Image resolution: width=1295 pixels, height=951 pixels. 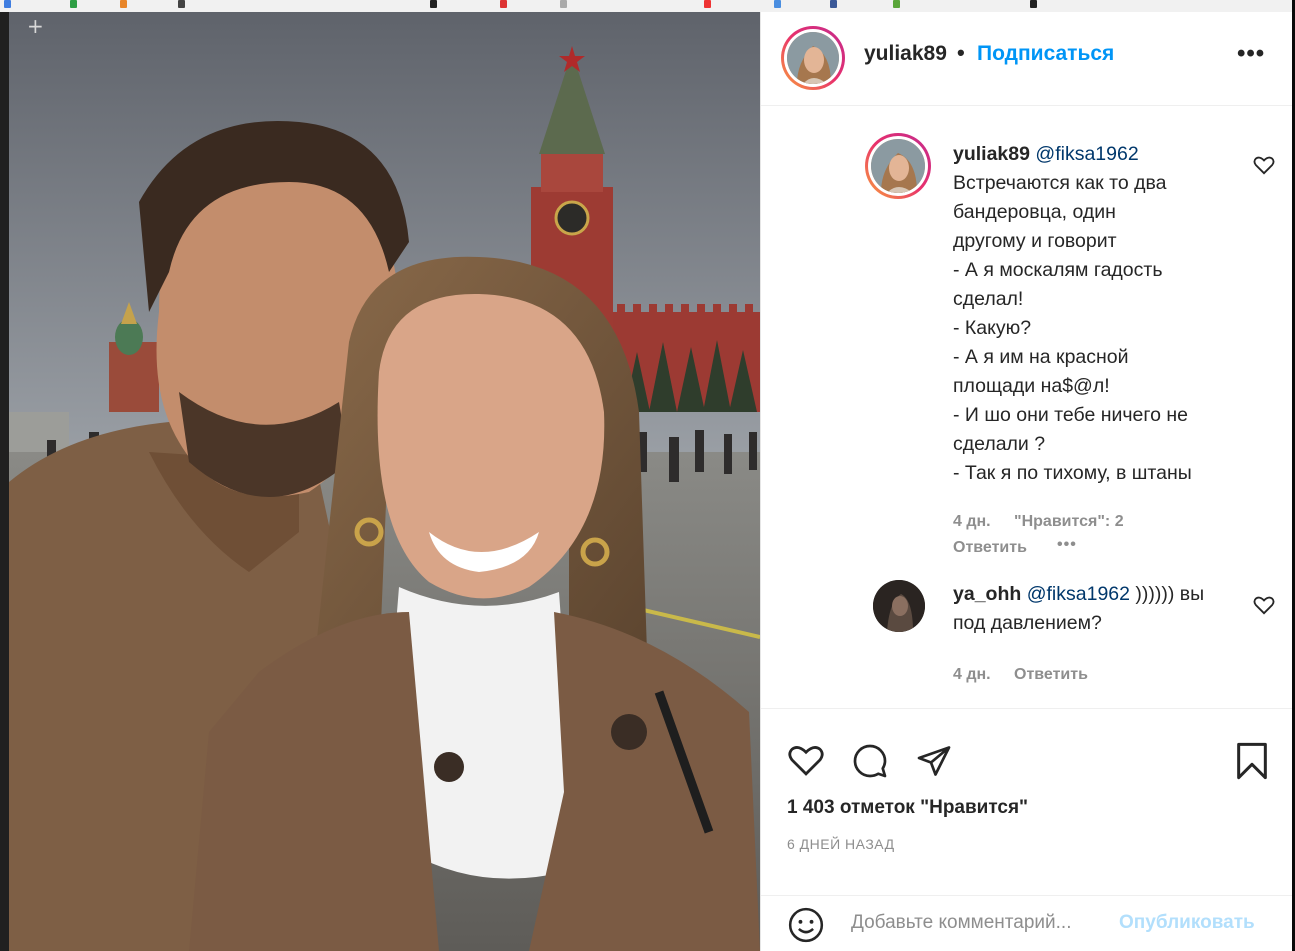 I want to click on comment-likes: "Нравится": 2, so click(x=1069, y=522).